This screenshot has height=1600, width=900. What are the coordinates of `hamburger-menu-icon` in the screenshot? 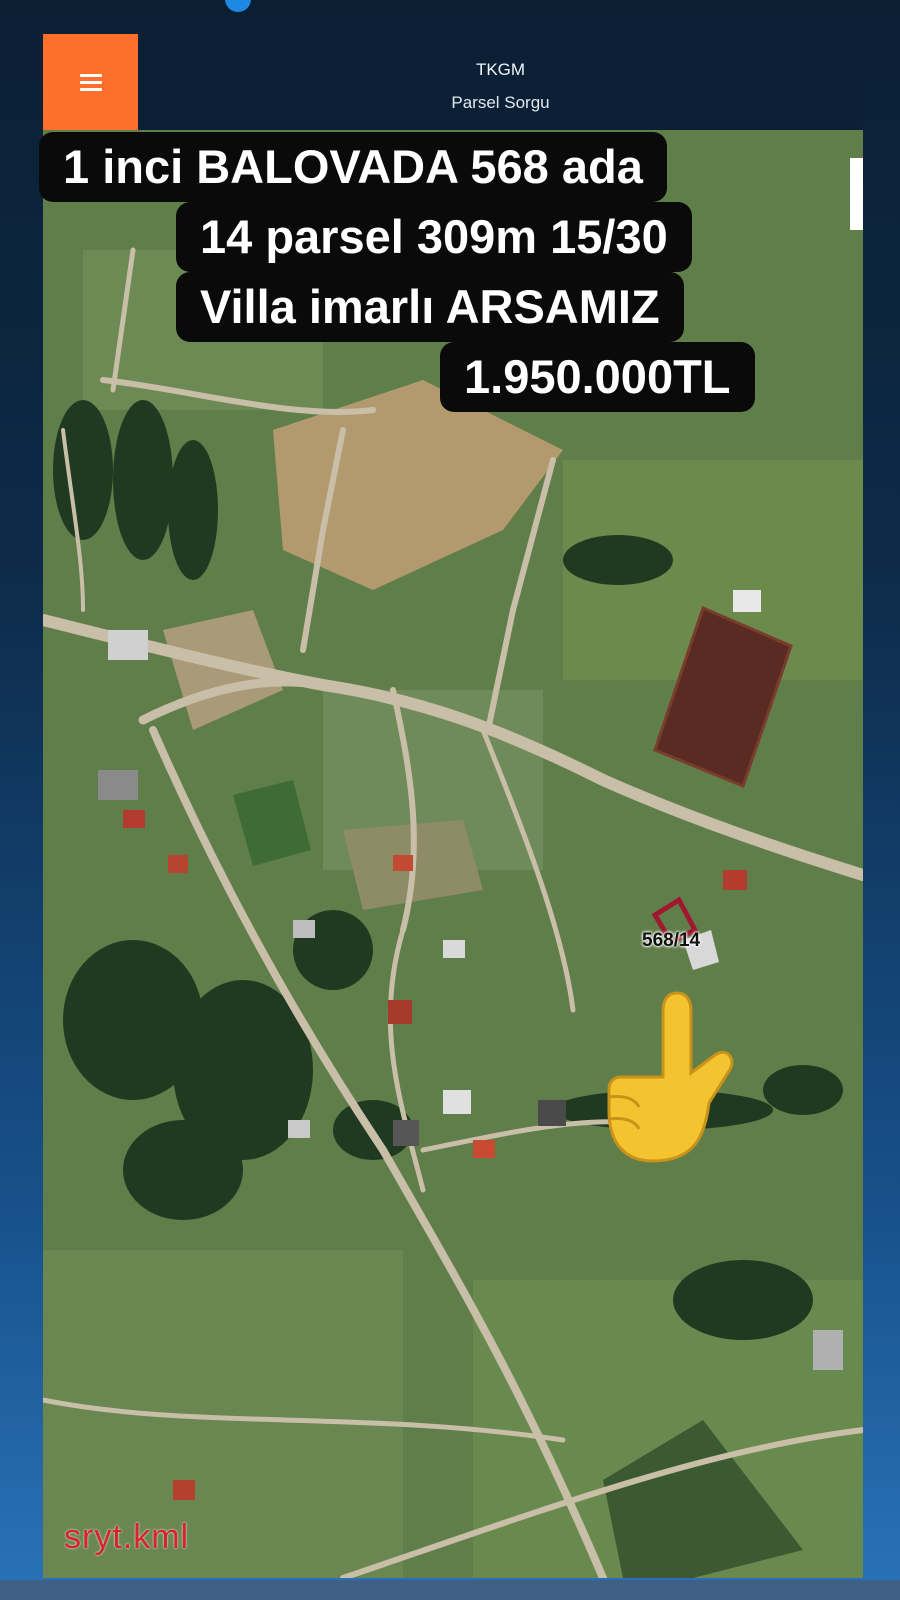 It's located at (90, 82).